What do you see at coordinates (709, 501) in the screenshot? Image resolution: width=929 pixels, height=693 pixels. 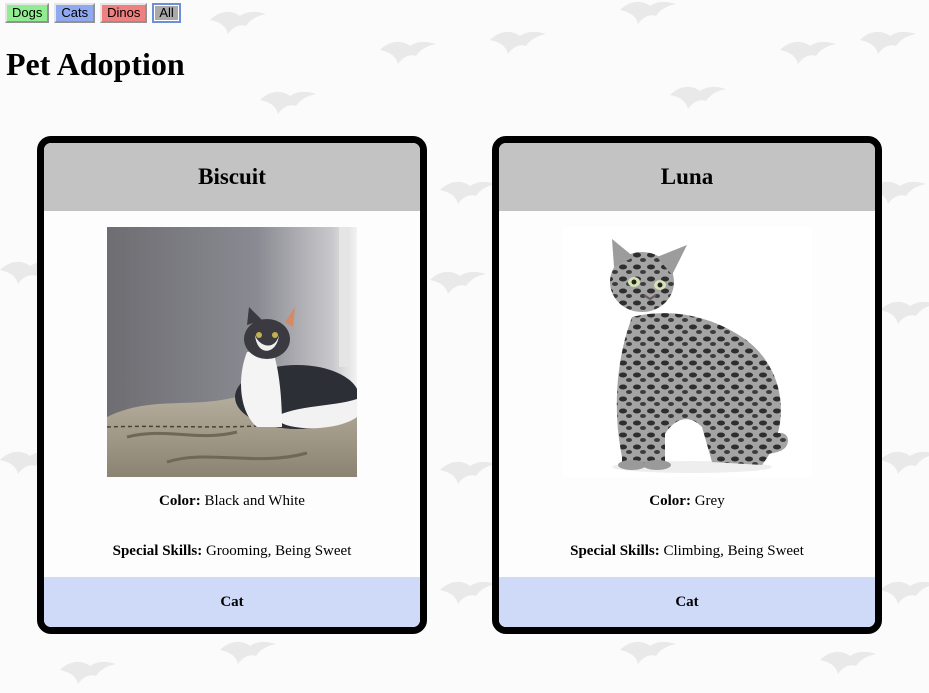 I see `pet-color-value: Grey` at bounding box center [709, 501].